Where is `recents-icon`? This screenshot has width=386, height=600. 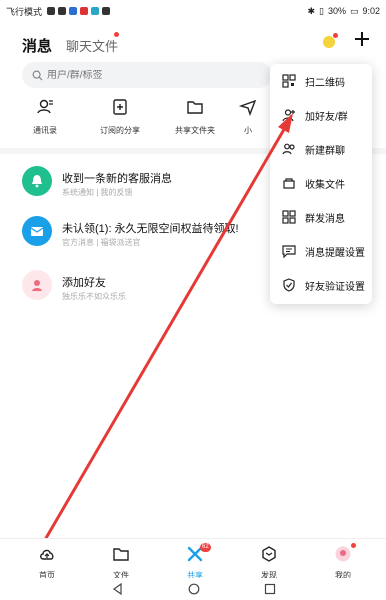 recents-icon is located at coordinates (270, 589).